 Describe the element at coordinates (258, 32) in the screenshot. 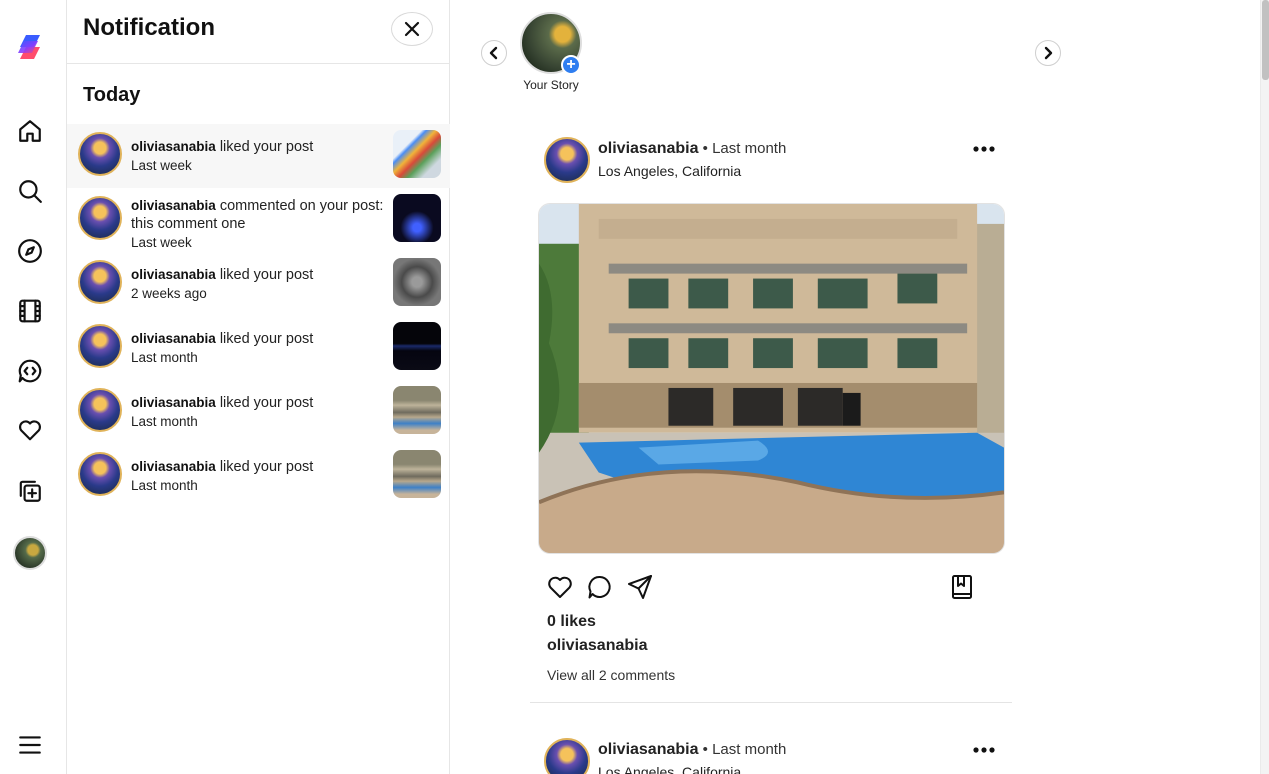

I see `notification-header: Notification` at that location.